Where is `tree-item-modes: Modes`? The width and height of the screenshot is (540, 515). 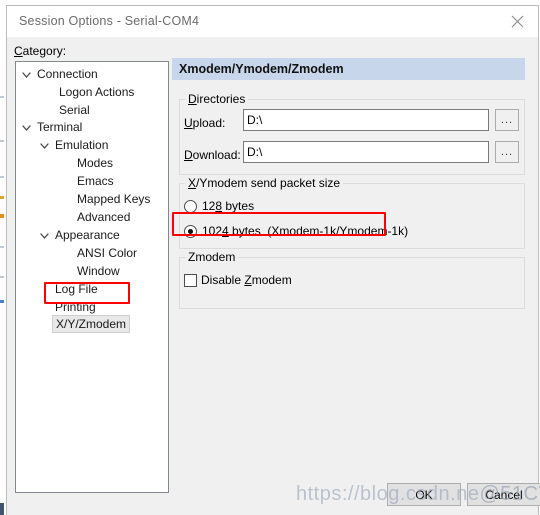
tree-item-modes: Modes is located at coordinates (95, 163).